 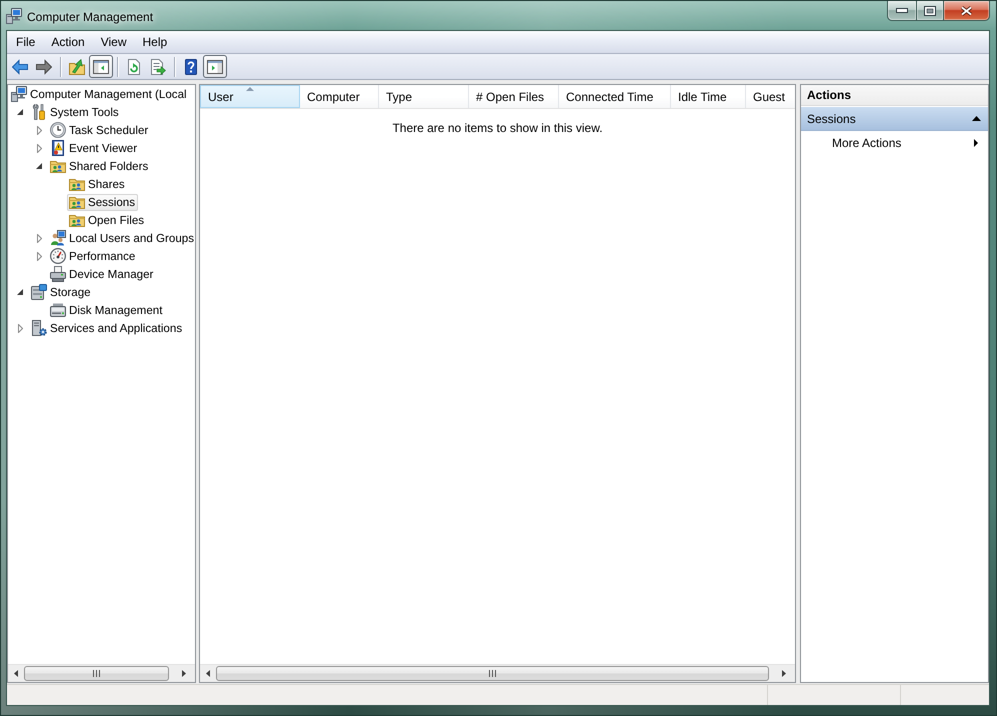 I want to click on printer-icon, so click(x=58, y=274).